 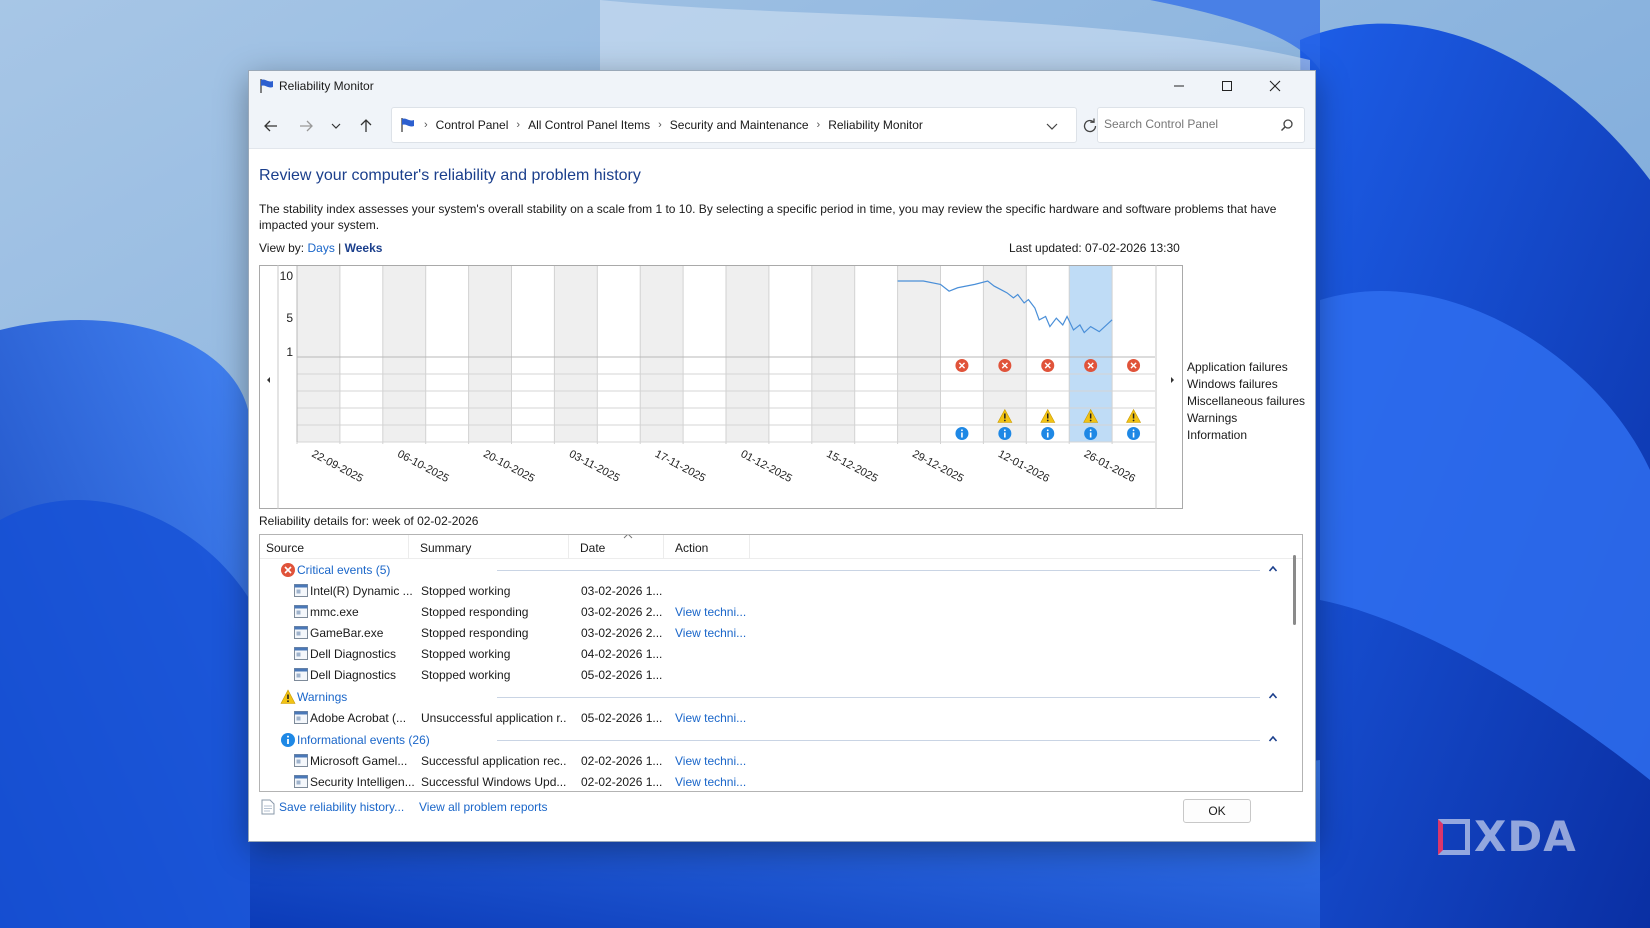 I want to click on group-label: Informational events (26), so click(x=363, y=740).